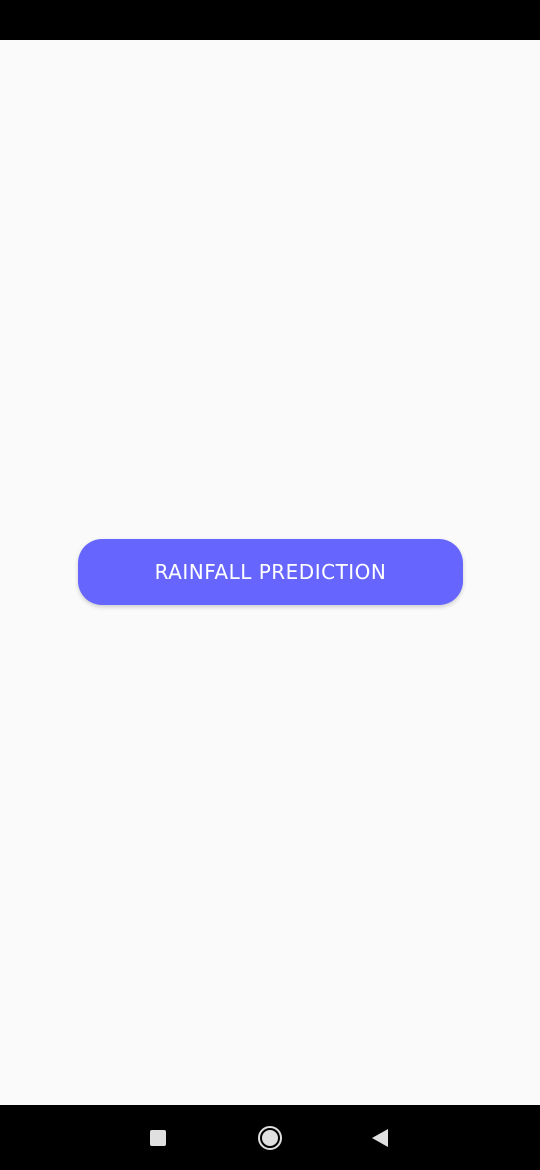 The width and height of the screenshot is (540, 1170). I want to click on status-bar, so click(270, 20).